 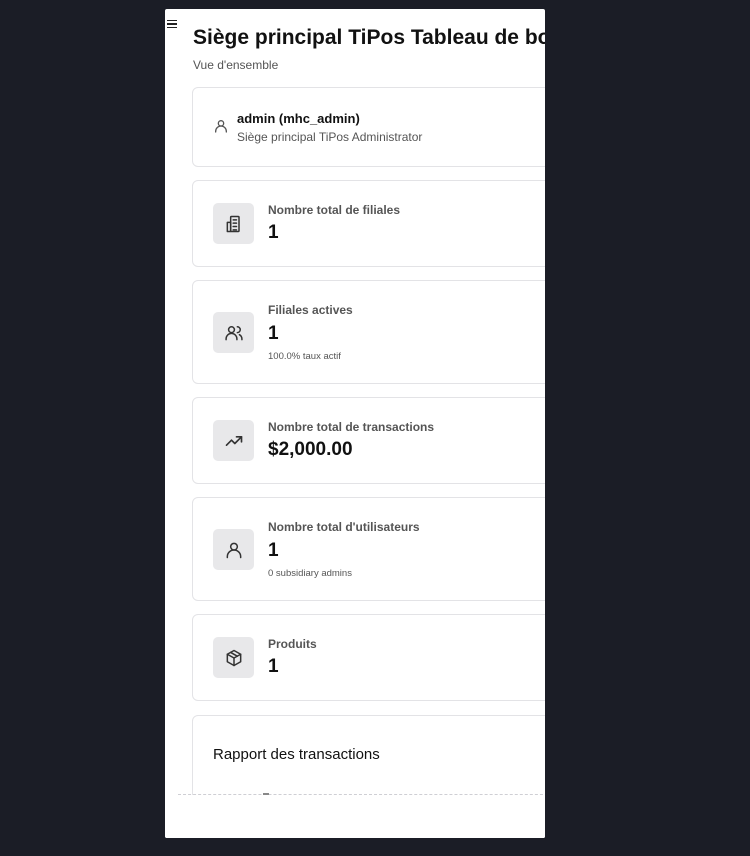 I want to click on hamburger-menu-icon, so click(x=172, y=24).